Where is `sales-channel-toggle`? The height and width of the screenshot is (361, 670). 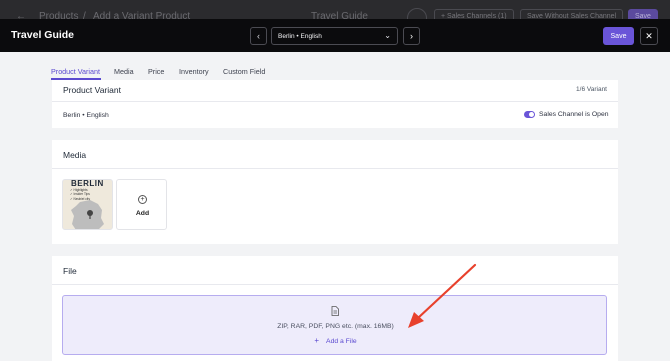
sales-channel-toggle is located at coordinates (529, 114).